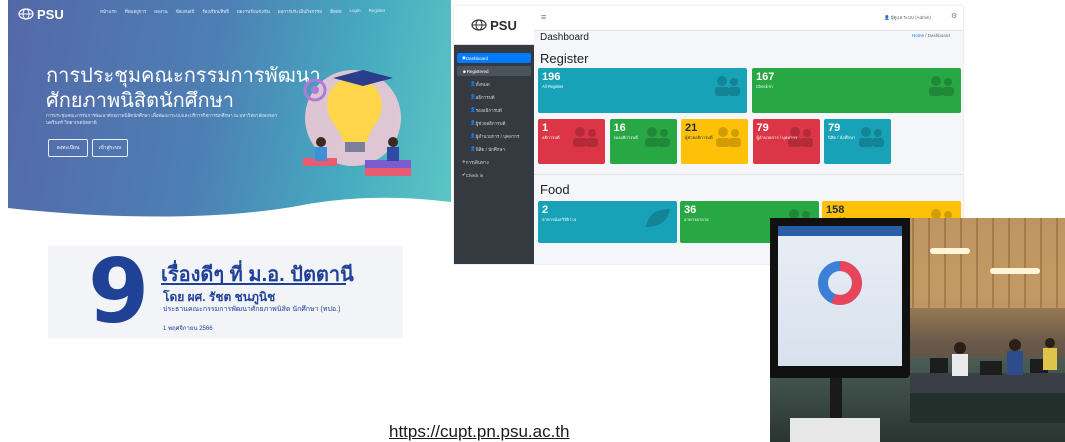 This screenshot has height=442, width=1065. I want to click on sidebar-item-label: การเดินทาง, so click(477, 162).